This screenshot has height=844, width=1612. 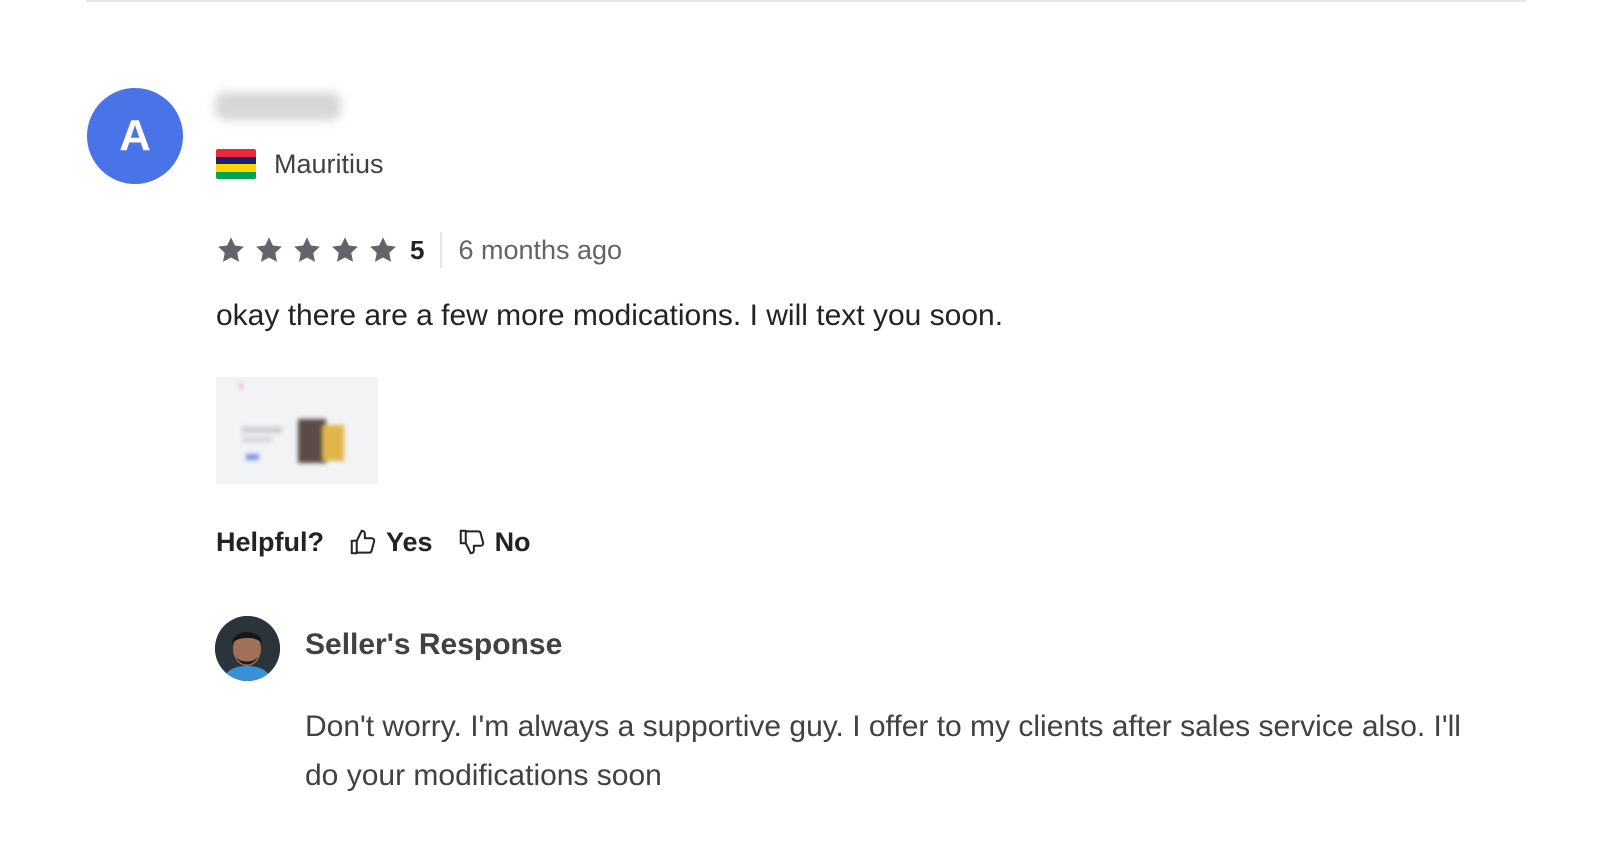 I want to click on rating-row: 5 6 months ago, so click(x=419, y=250).